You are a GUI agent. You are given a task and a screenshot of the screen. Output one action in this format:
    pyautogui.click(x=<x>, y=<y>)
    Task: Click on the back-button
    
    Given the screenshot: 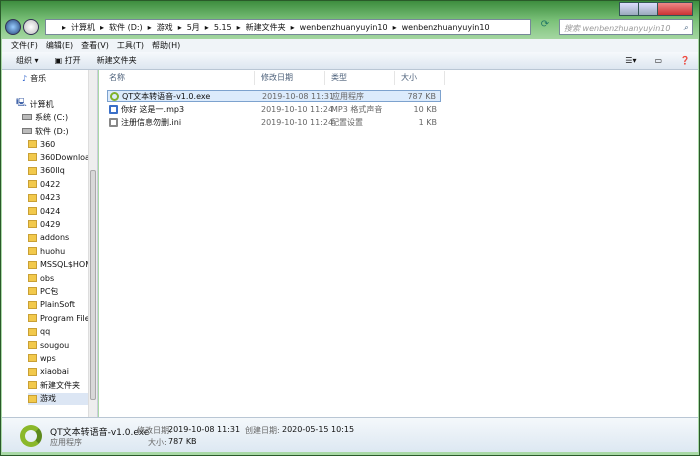 What is the action you would take?
    pyautogui.click(x=13, y=27)
    